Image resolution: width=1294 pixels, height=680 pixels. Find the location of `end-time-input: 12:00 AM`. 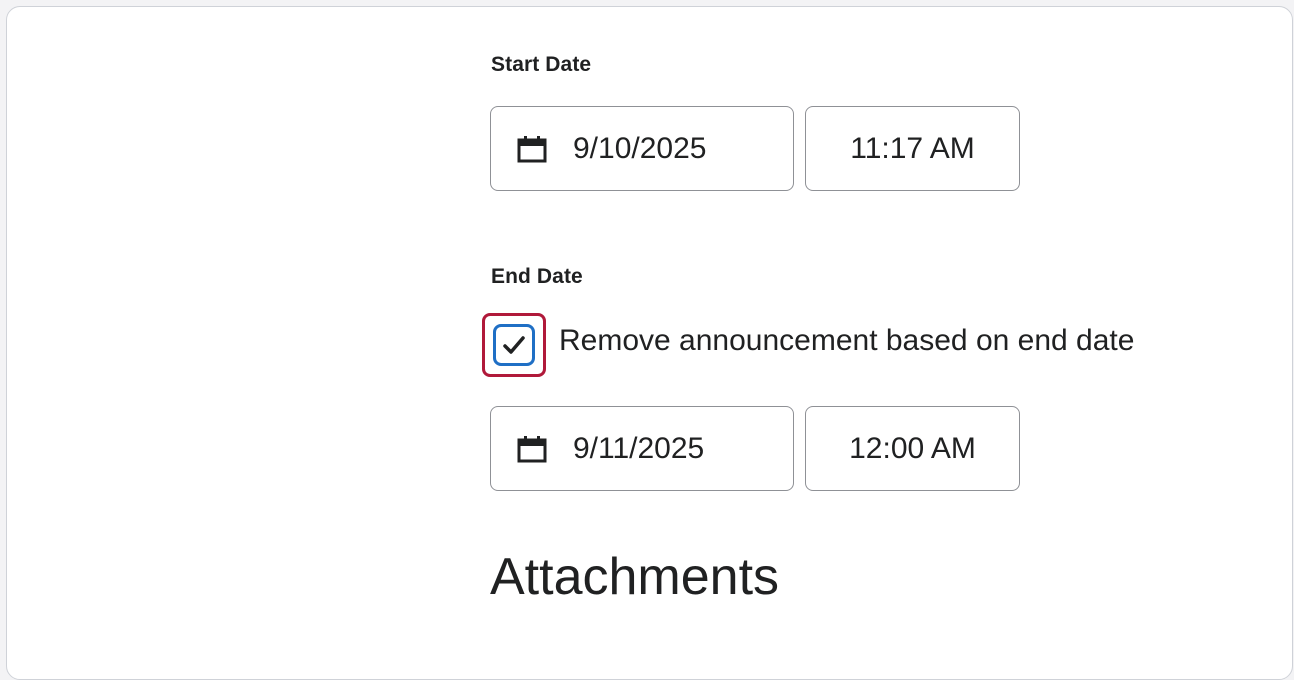

end-time-input: 12:00 AM is located at coordinates (912, 448).